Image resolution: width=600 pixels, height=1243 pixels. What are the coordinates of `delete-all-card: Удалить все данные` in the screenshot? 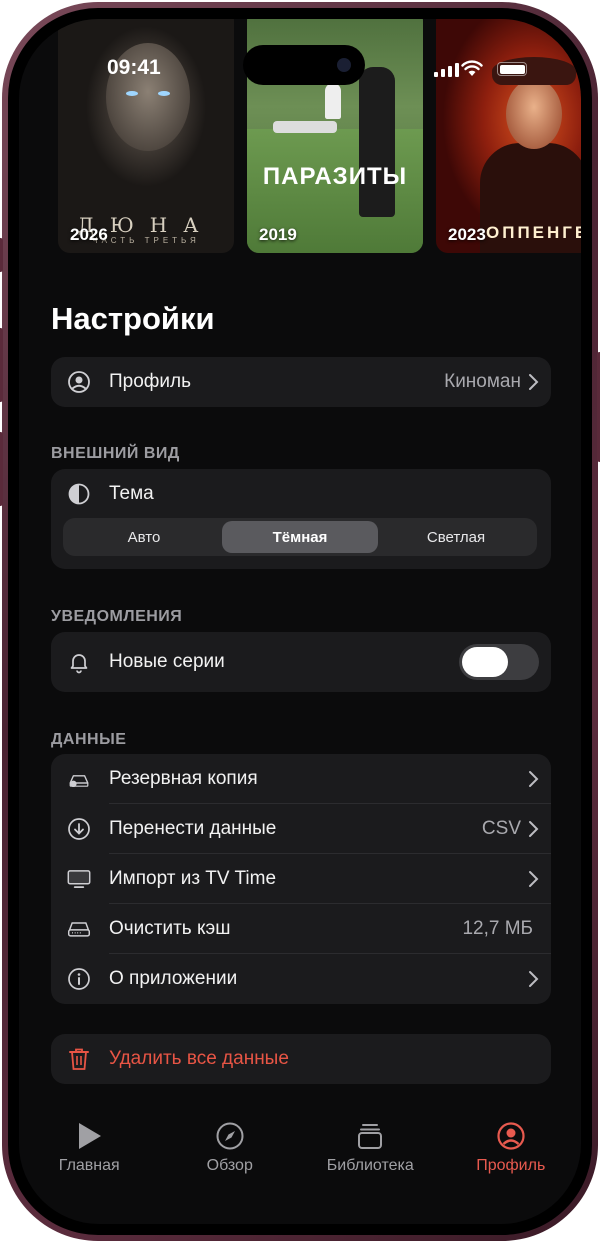 It's located at (301, 1059).